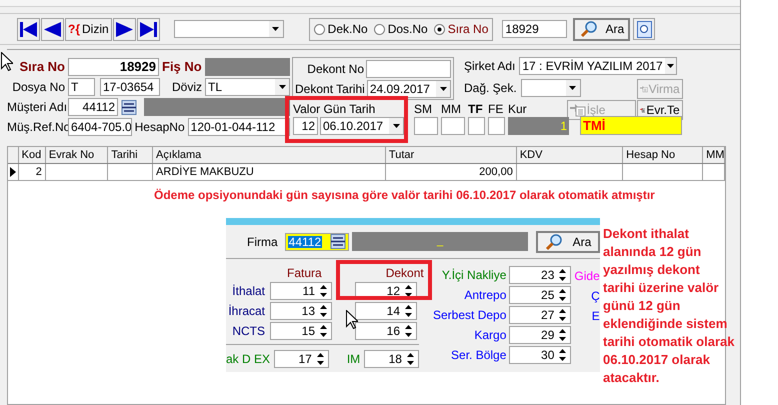 This screenshot has width=778, height=405. Describe the element at coordinates (88, 29) in the screenshot. I see `index-button: ?{ Dizin` at that location.